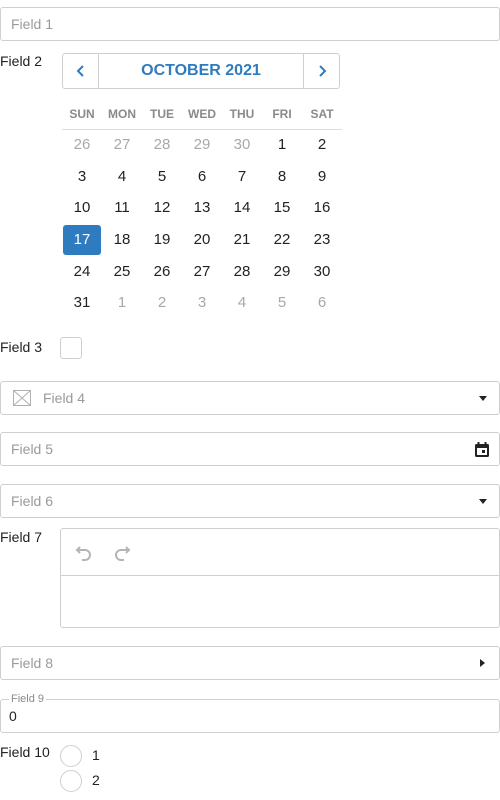 The height and width of the screenshot is (800, 500). What do you see at coordinates (282, 208) in the screenshot?
I see `calendar-day: 15` at bounding box center [282, 208].